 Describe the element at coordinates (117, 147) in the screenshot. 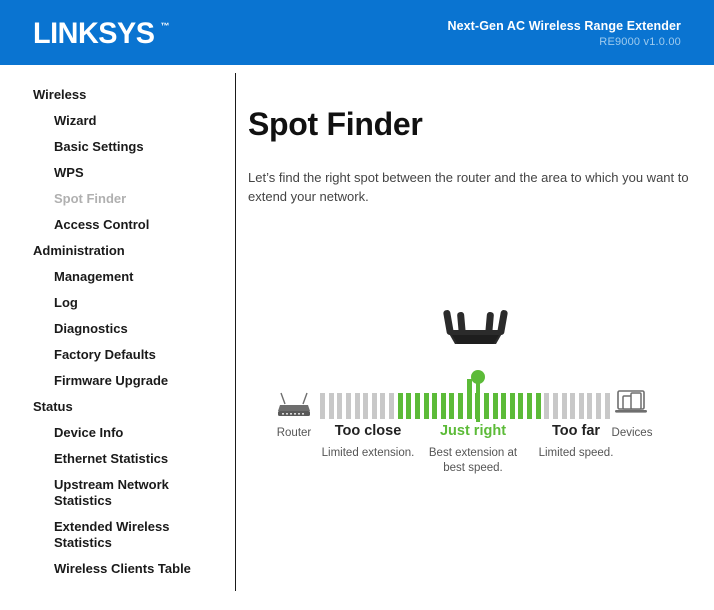

I see `sidebar-item-basic-settings: Basic Settings` at that location.